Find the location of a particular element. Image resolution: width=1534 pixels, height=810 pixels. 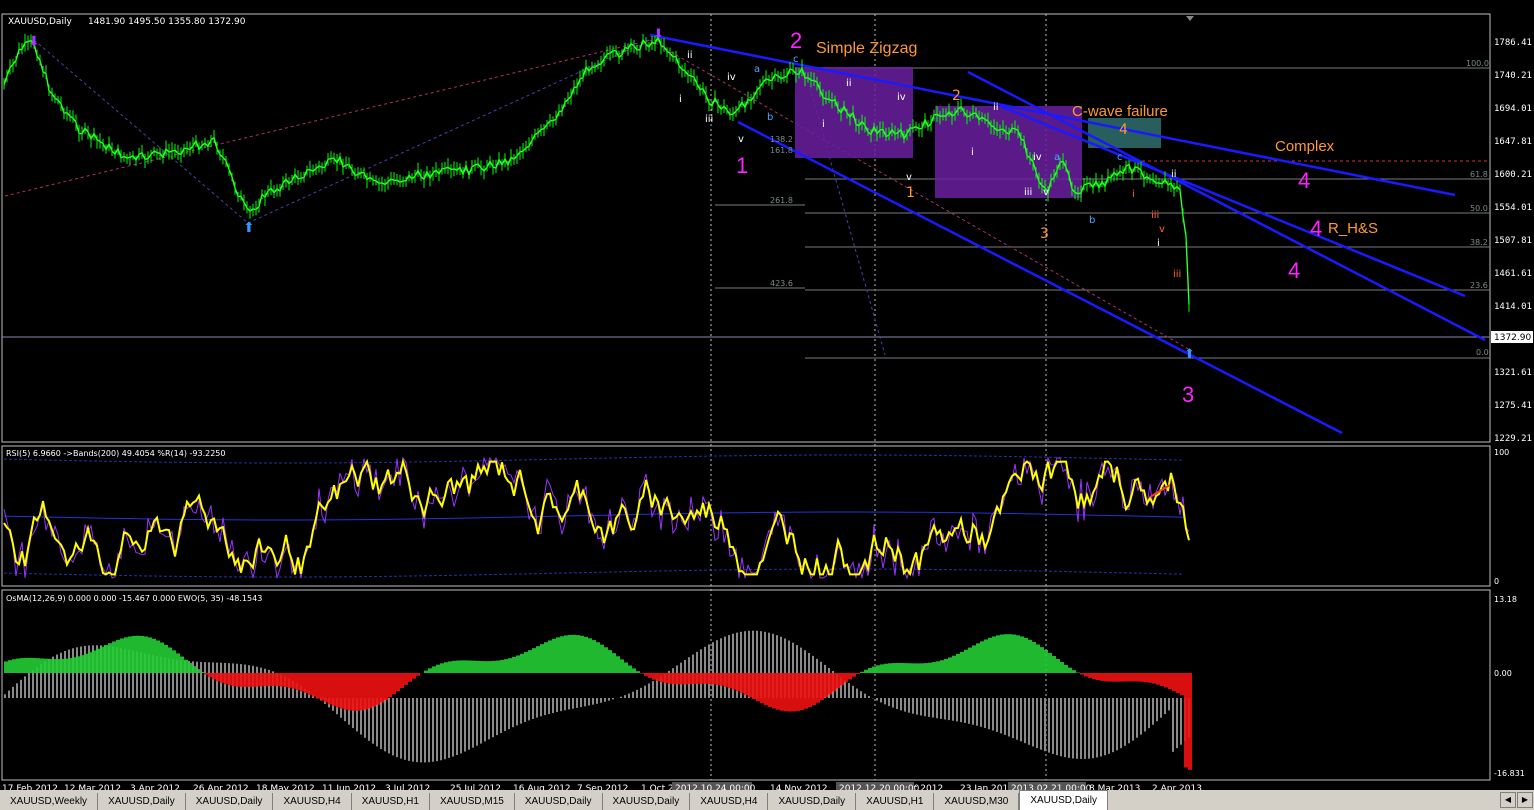

svg-text: 161.8 is located at coordinates (781, 150).